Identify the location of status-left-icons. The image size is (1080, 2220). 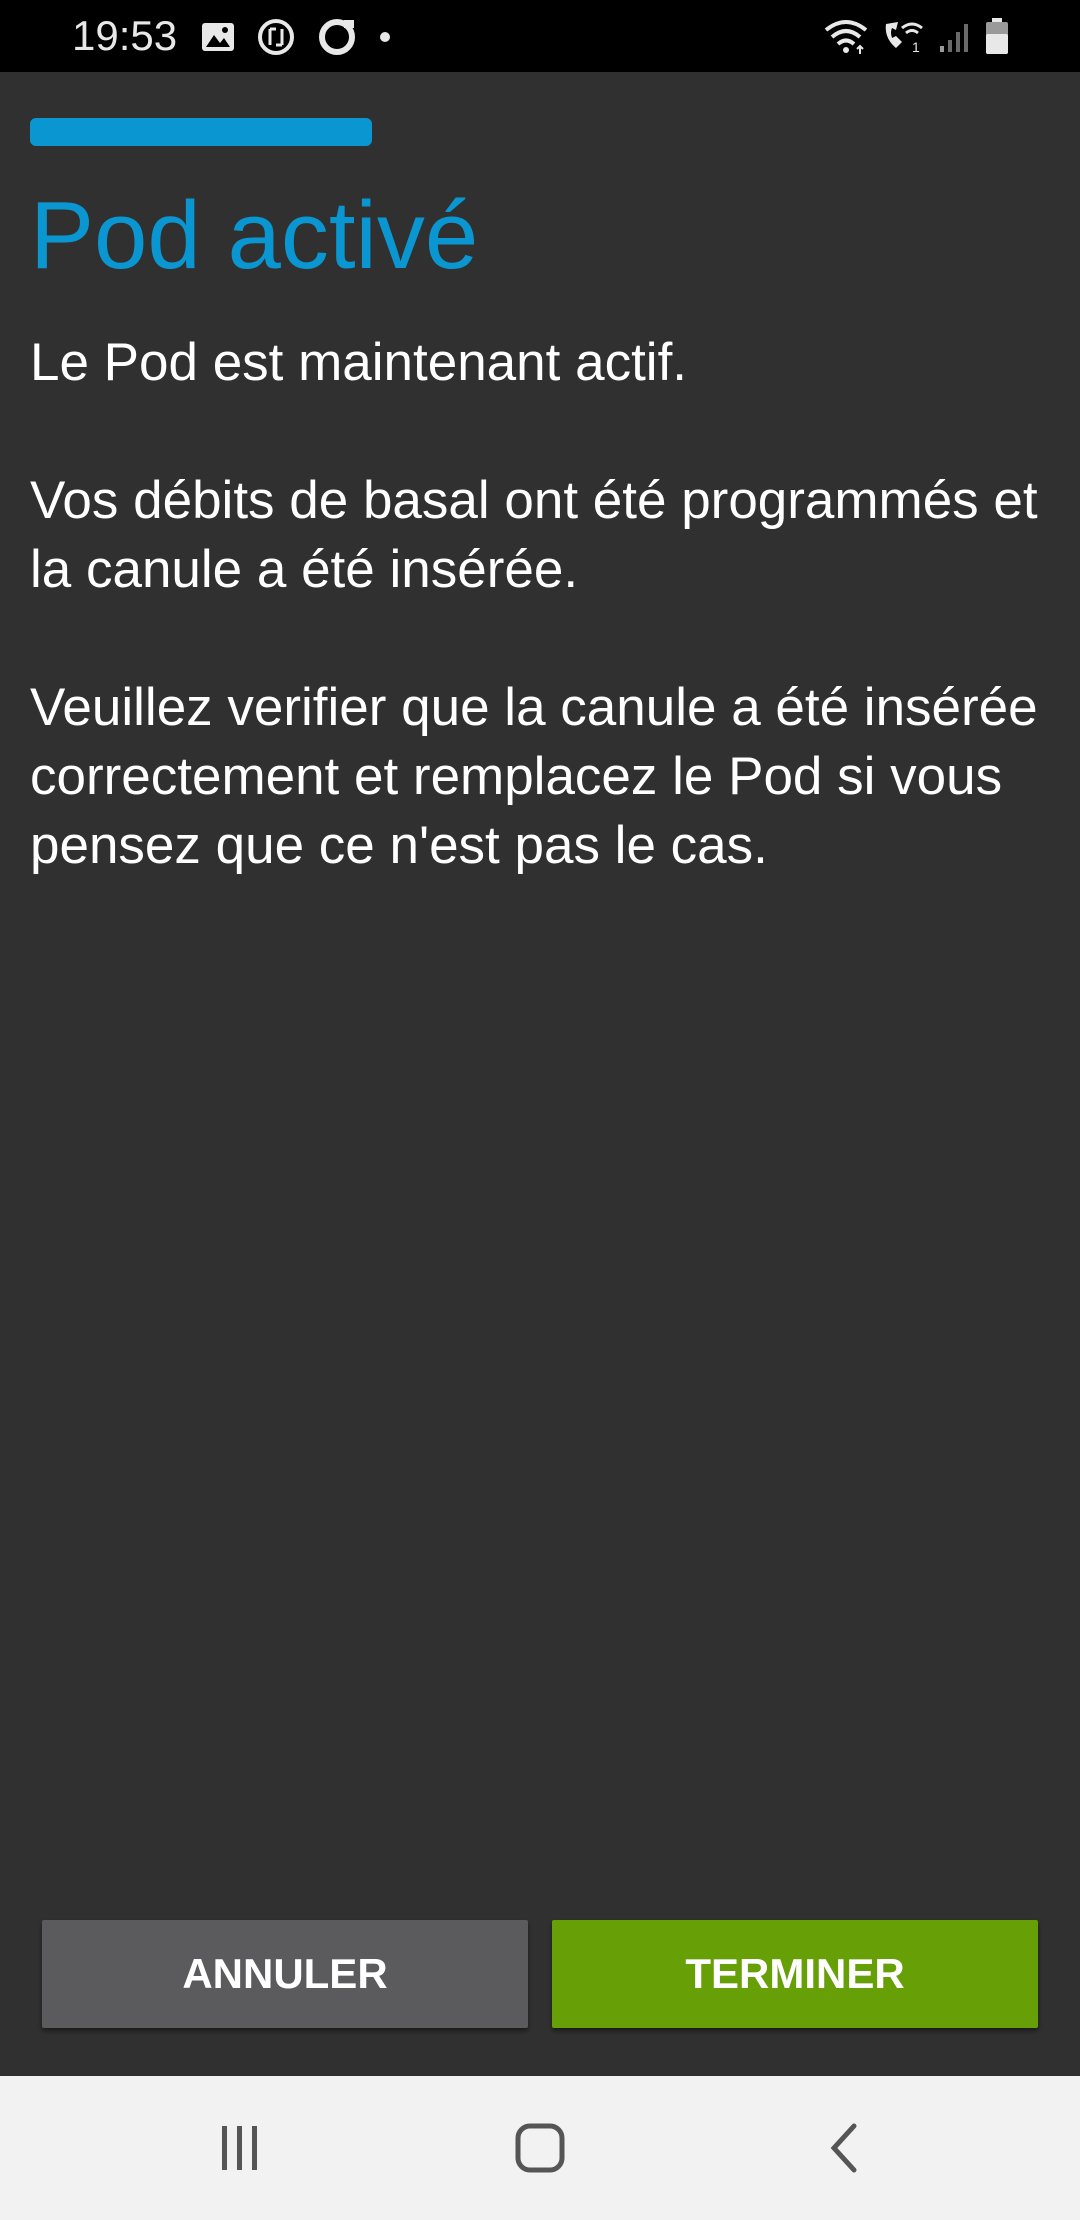
(296, 37).